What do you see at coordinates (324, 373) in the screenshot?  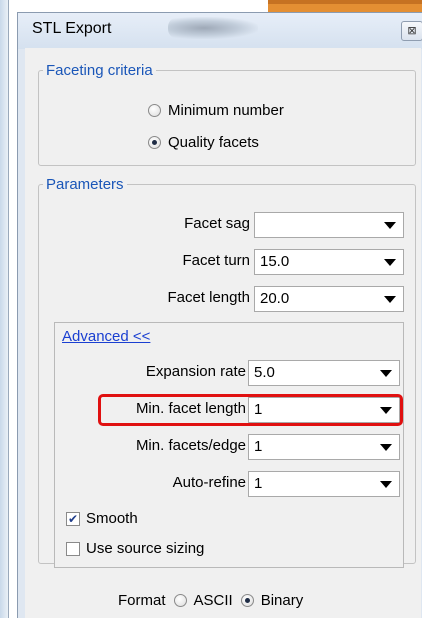 I see `expansion-rate-combo: 5.0` at bounding box center [324, 373].